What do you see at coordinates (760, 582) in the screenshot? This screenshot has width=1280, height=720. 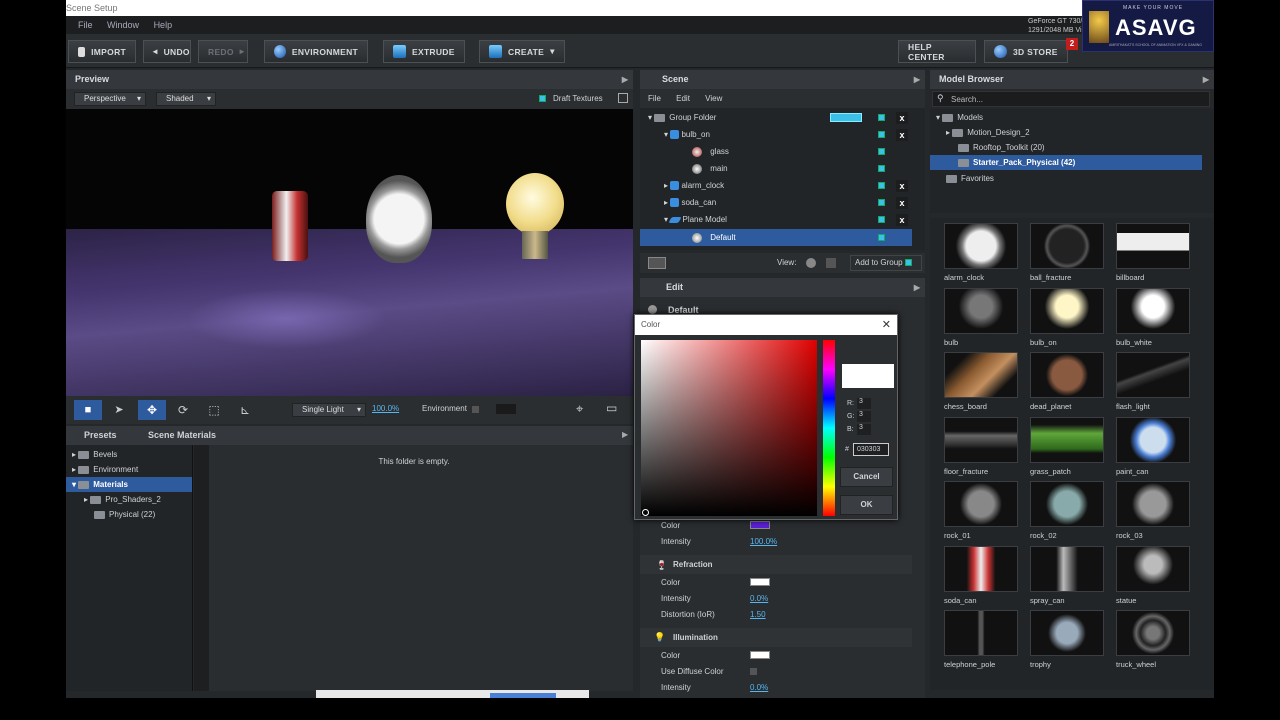 I see `refraction-color-swatch` at bounding box center [760, 582].